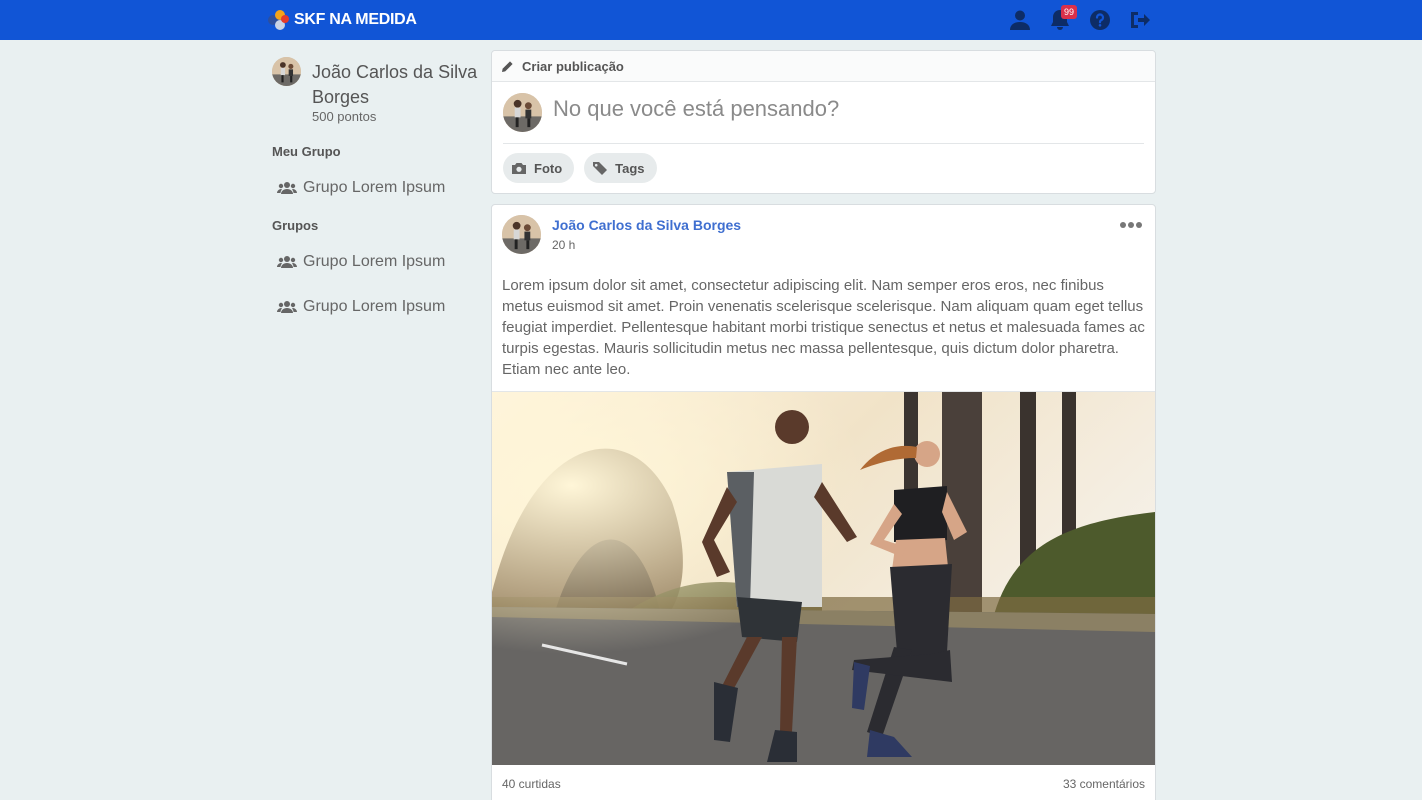 The image size is (1422, 800). I want to click on post-header: João Carlos da Silva Borges 20 h, so click(823, 235).